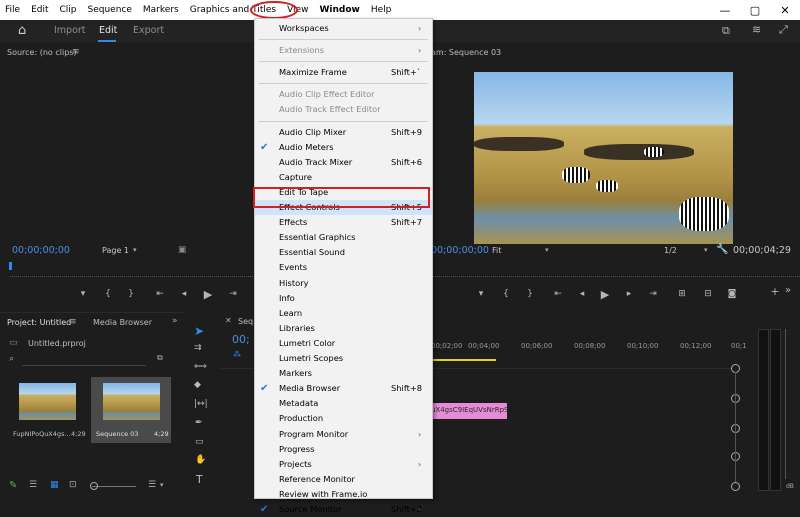 This screenshot has height=517, width=800. What do you see at coordinates (343, 373) in the screenshot?
I see `menu-item-markers: Markers` at bounding box center [343, 373].